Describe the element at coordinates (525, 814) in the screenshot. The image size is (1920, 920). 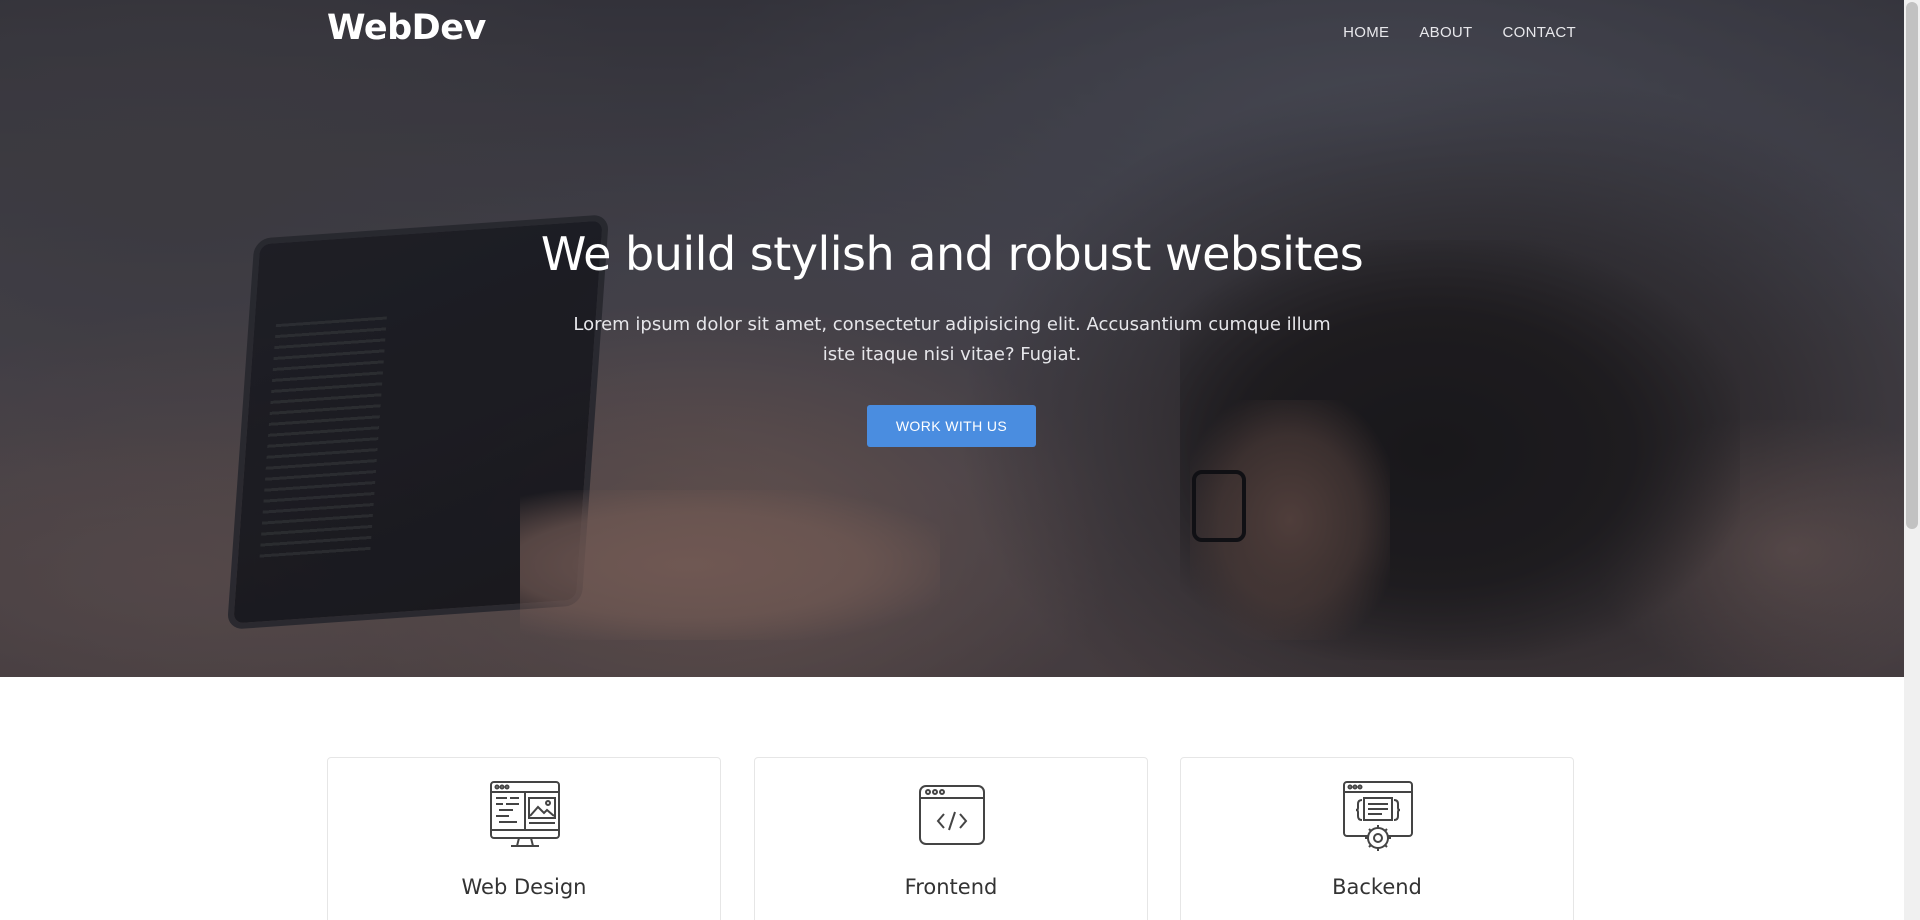
I see `web-design-icon` at that location.